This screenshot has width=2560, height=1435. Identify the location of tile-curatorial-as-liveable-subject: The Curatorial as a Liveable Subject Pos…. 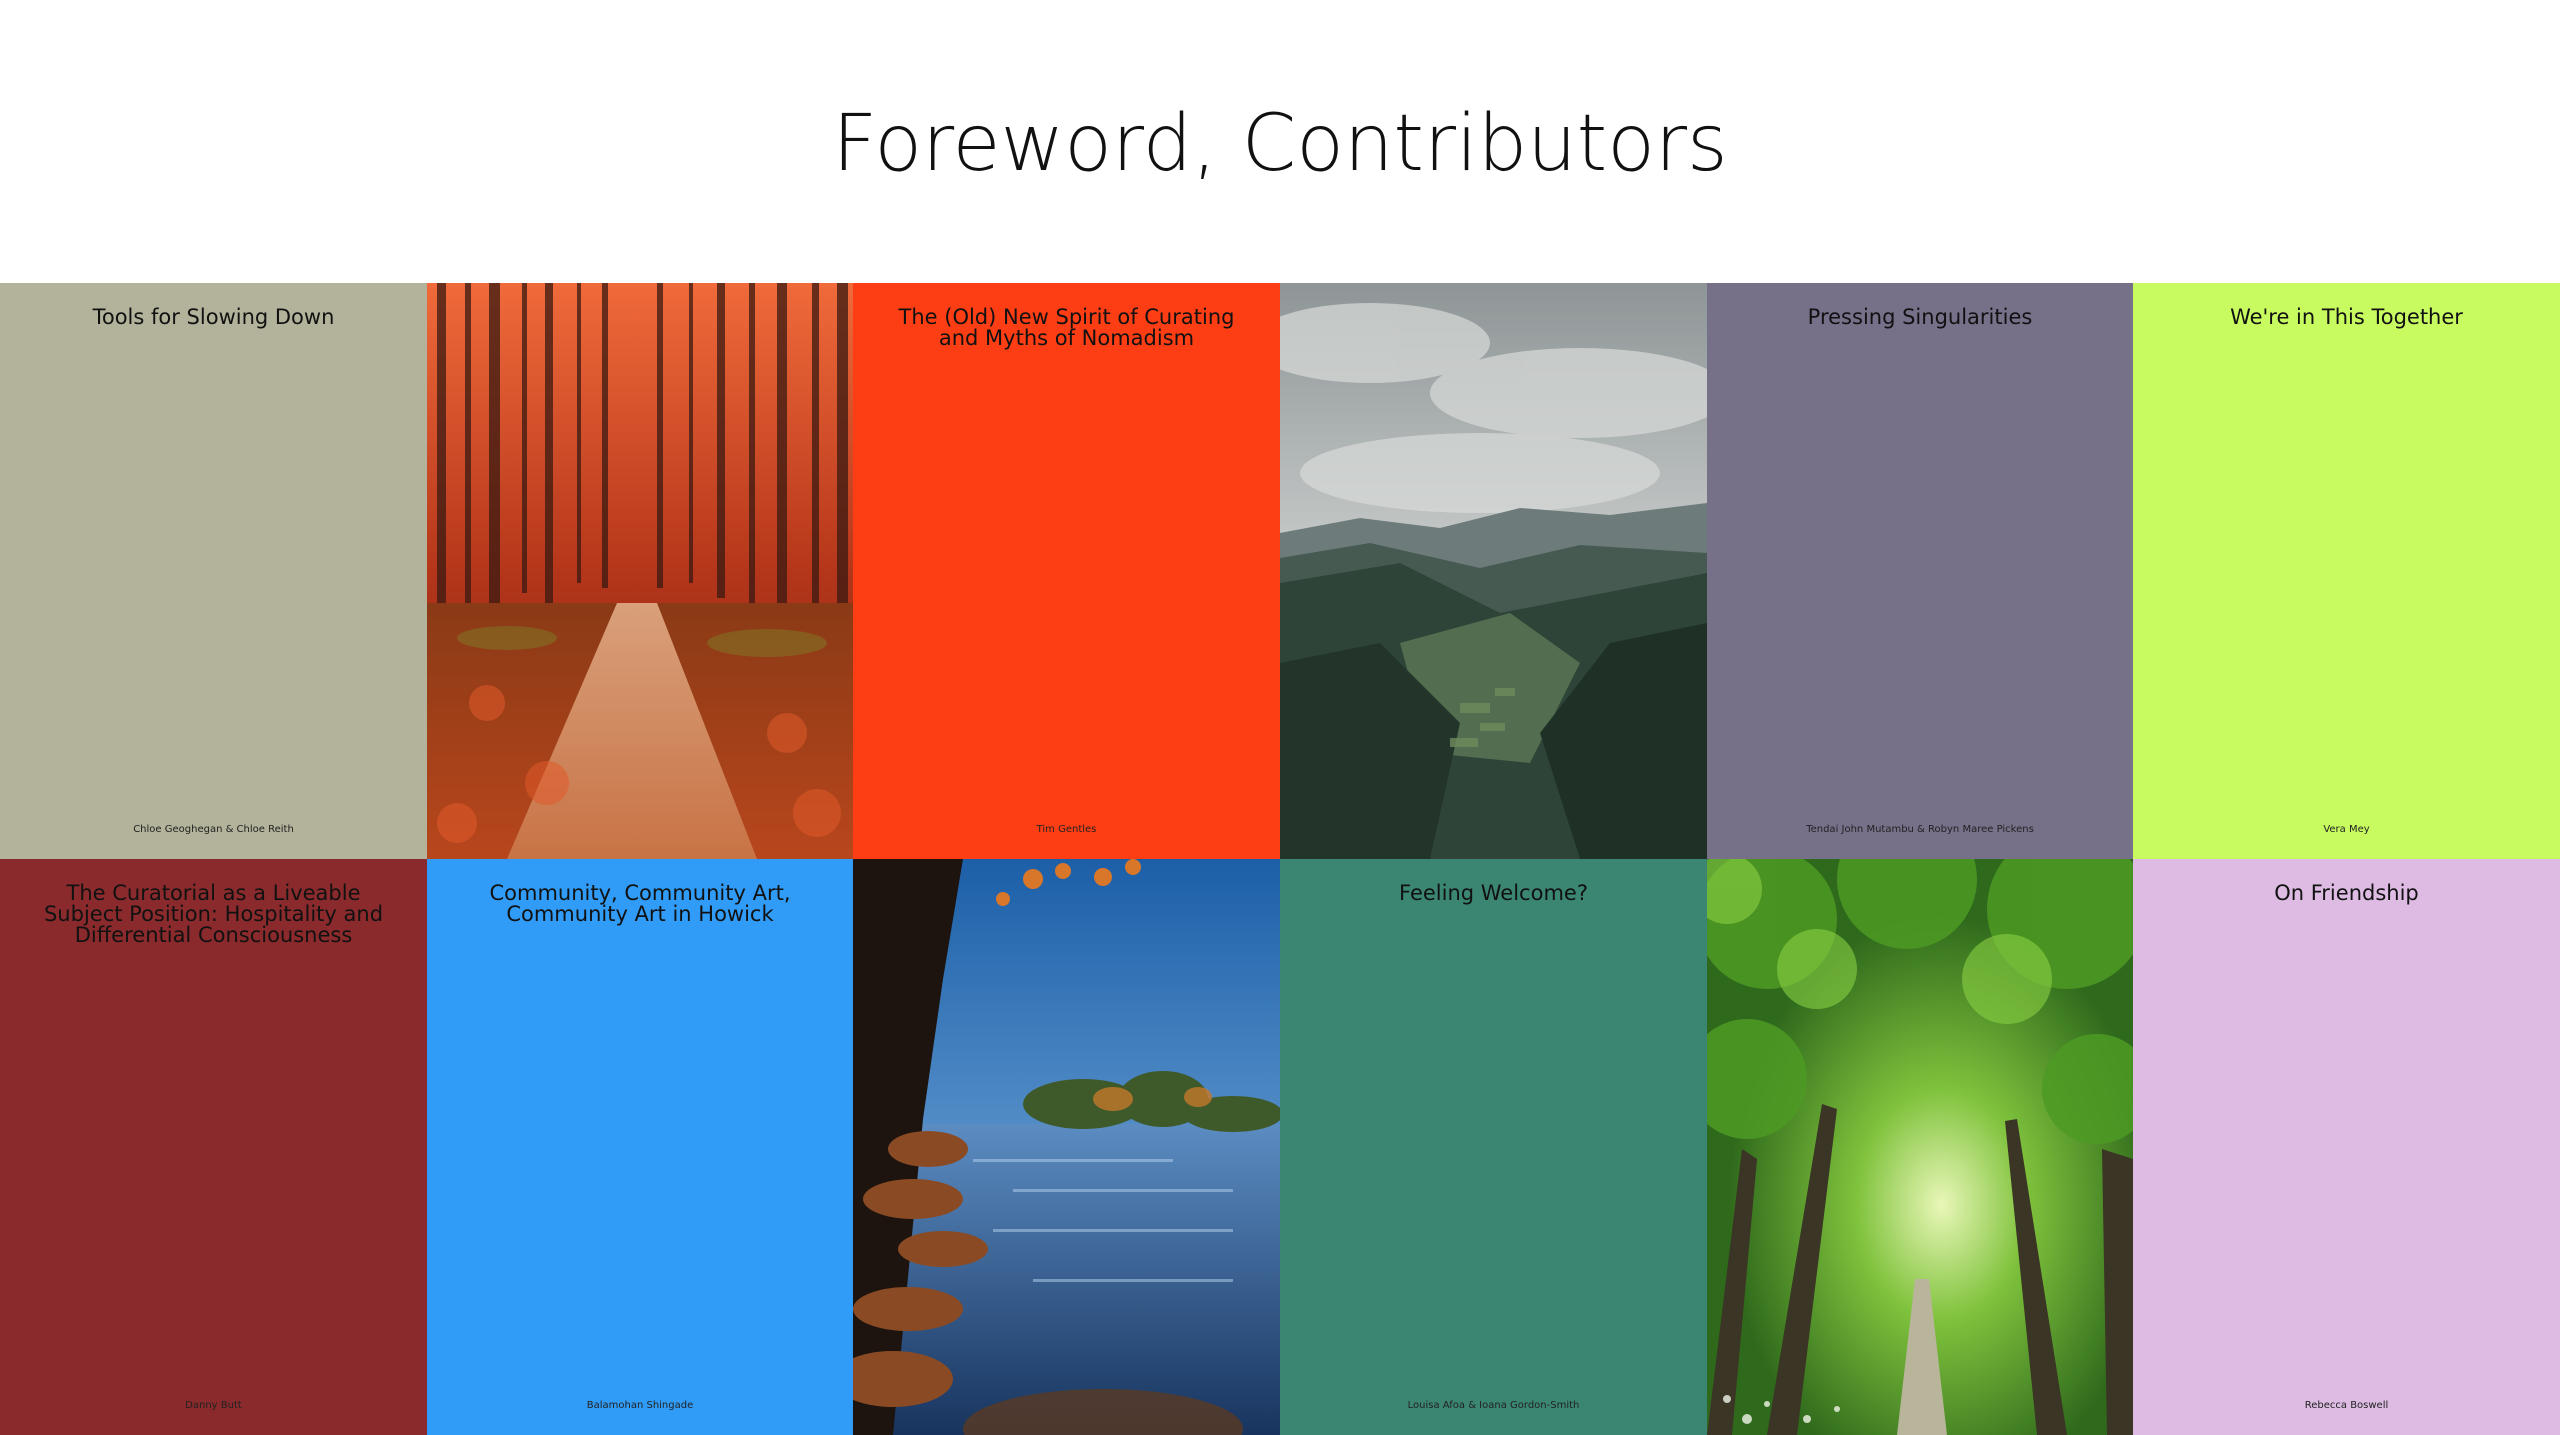
(213, 1147).